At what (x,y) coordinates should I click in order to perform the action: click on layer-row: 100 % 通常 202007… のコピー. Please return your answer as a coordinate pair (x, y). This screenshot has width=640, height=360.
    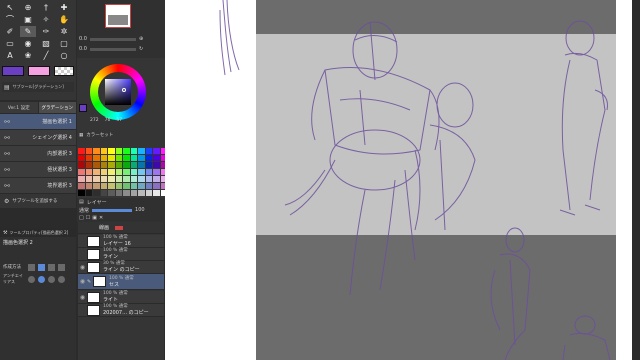
    Looking at the image, I should click on (121, 310).